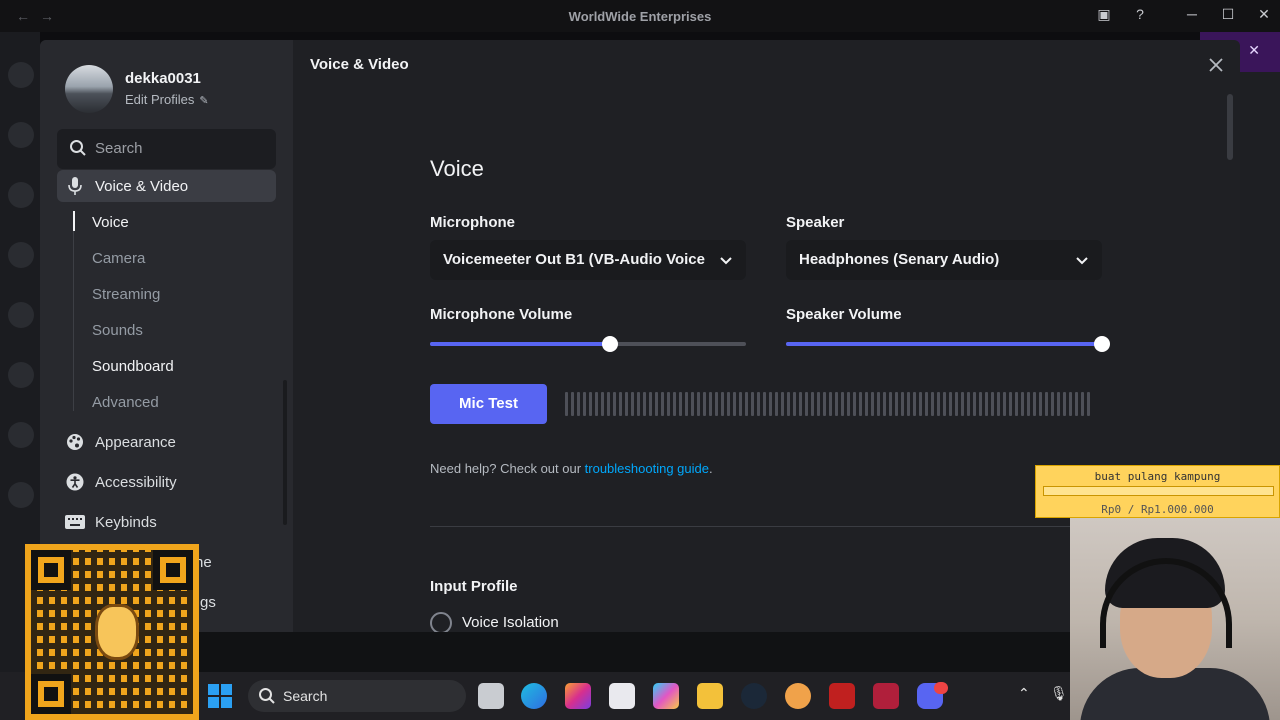  I want to click on windows-start-icon, so click(220, 696).